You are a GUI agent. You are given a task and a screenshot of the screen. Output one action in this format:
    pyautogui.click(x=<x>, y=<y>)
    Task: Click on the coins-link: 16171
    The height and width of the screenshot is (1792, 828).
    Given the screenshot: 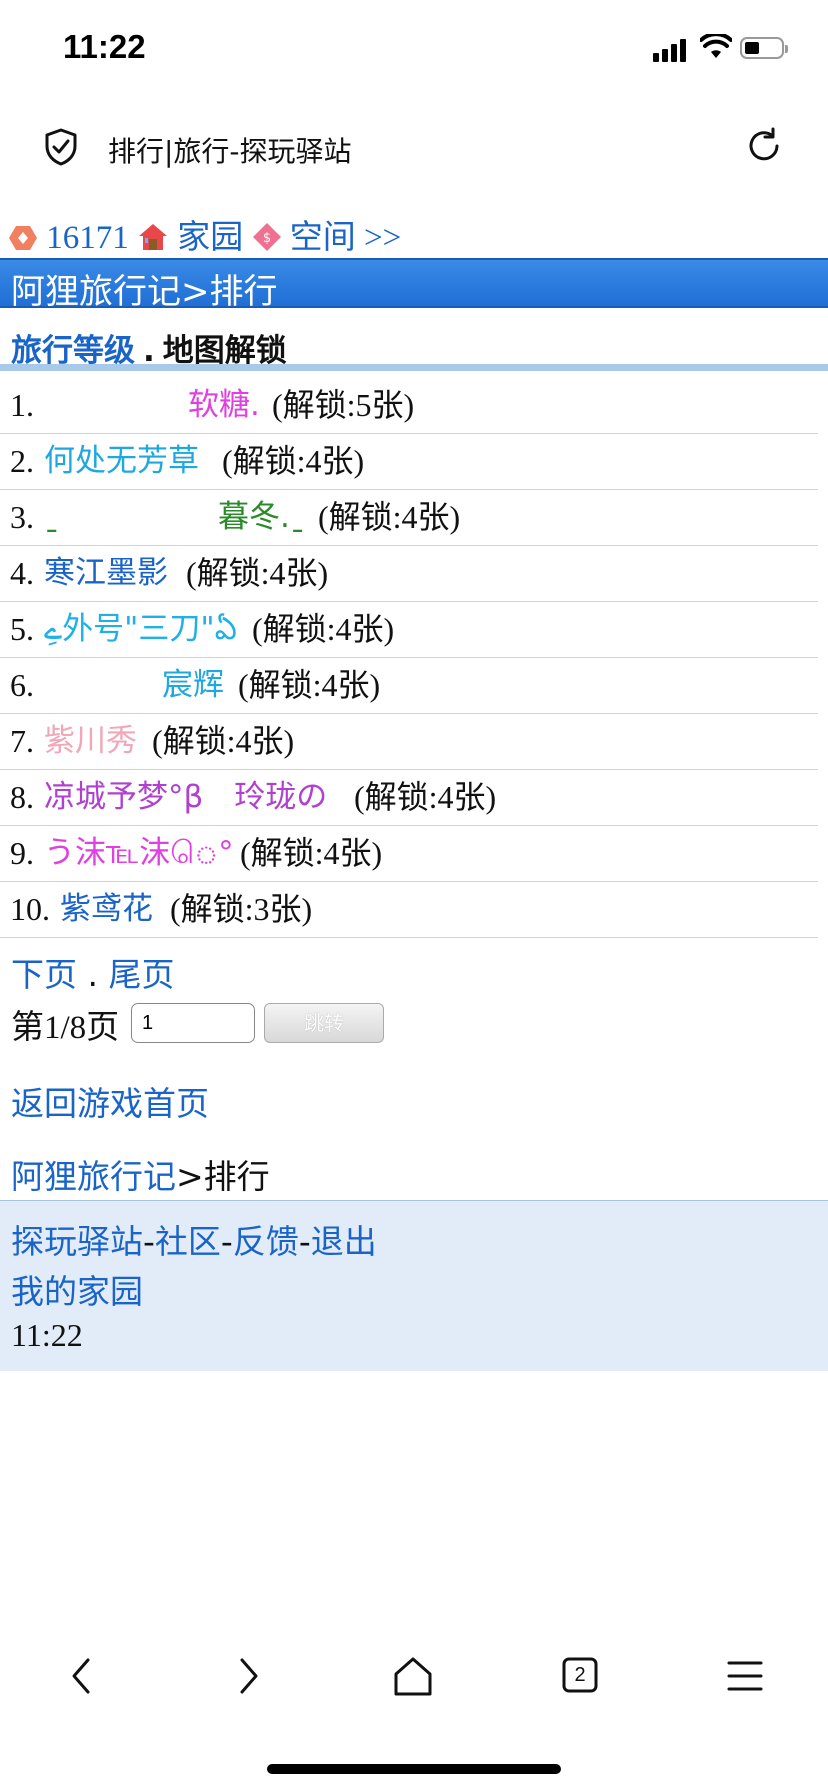 What is the action you would take?
    pyautogui.click(x=87, y=238)
    